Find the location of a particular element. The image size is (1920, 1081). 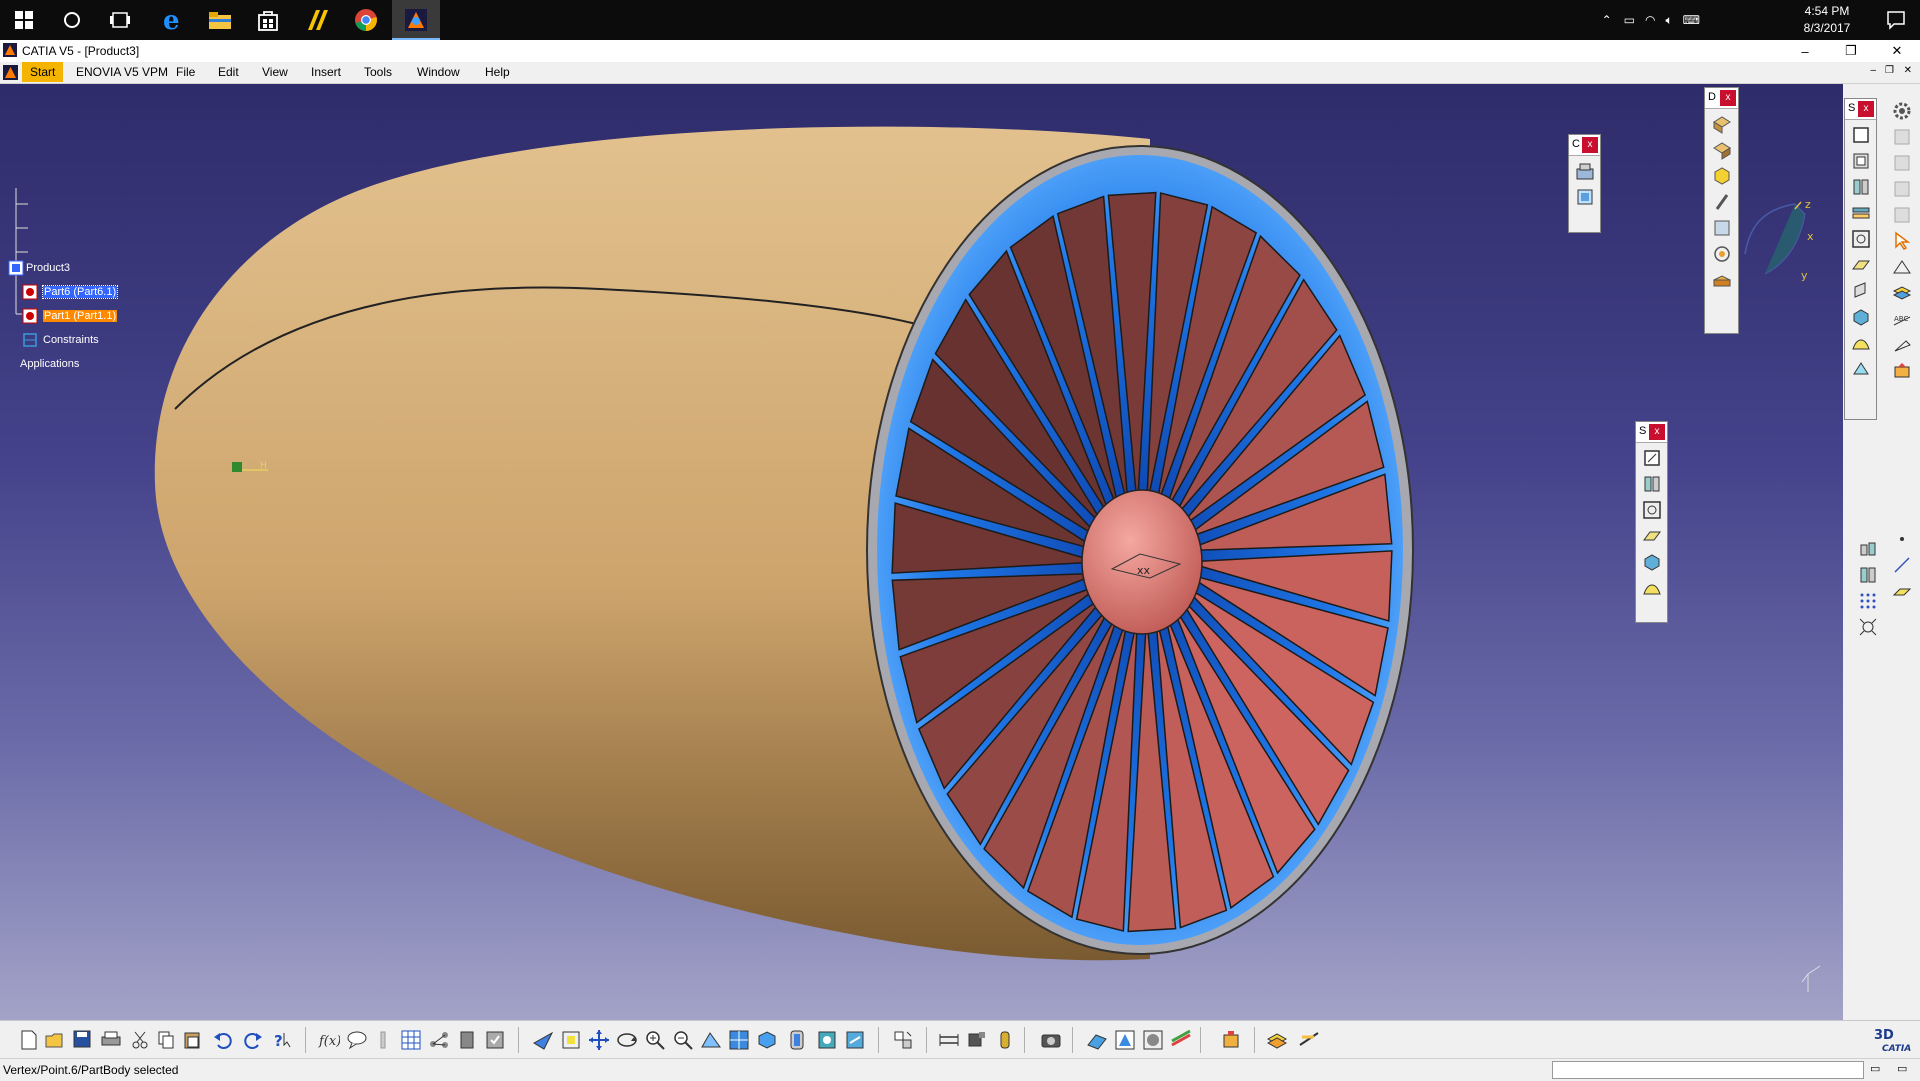

copy-icon is located at coordinates (167, 1040).